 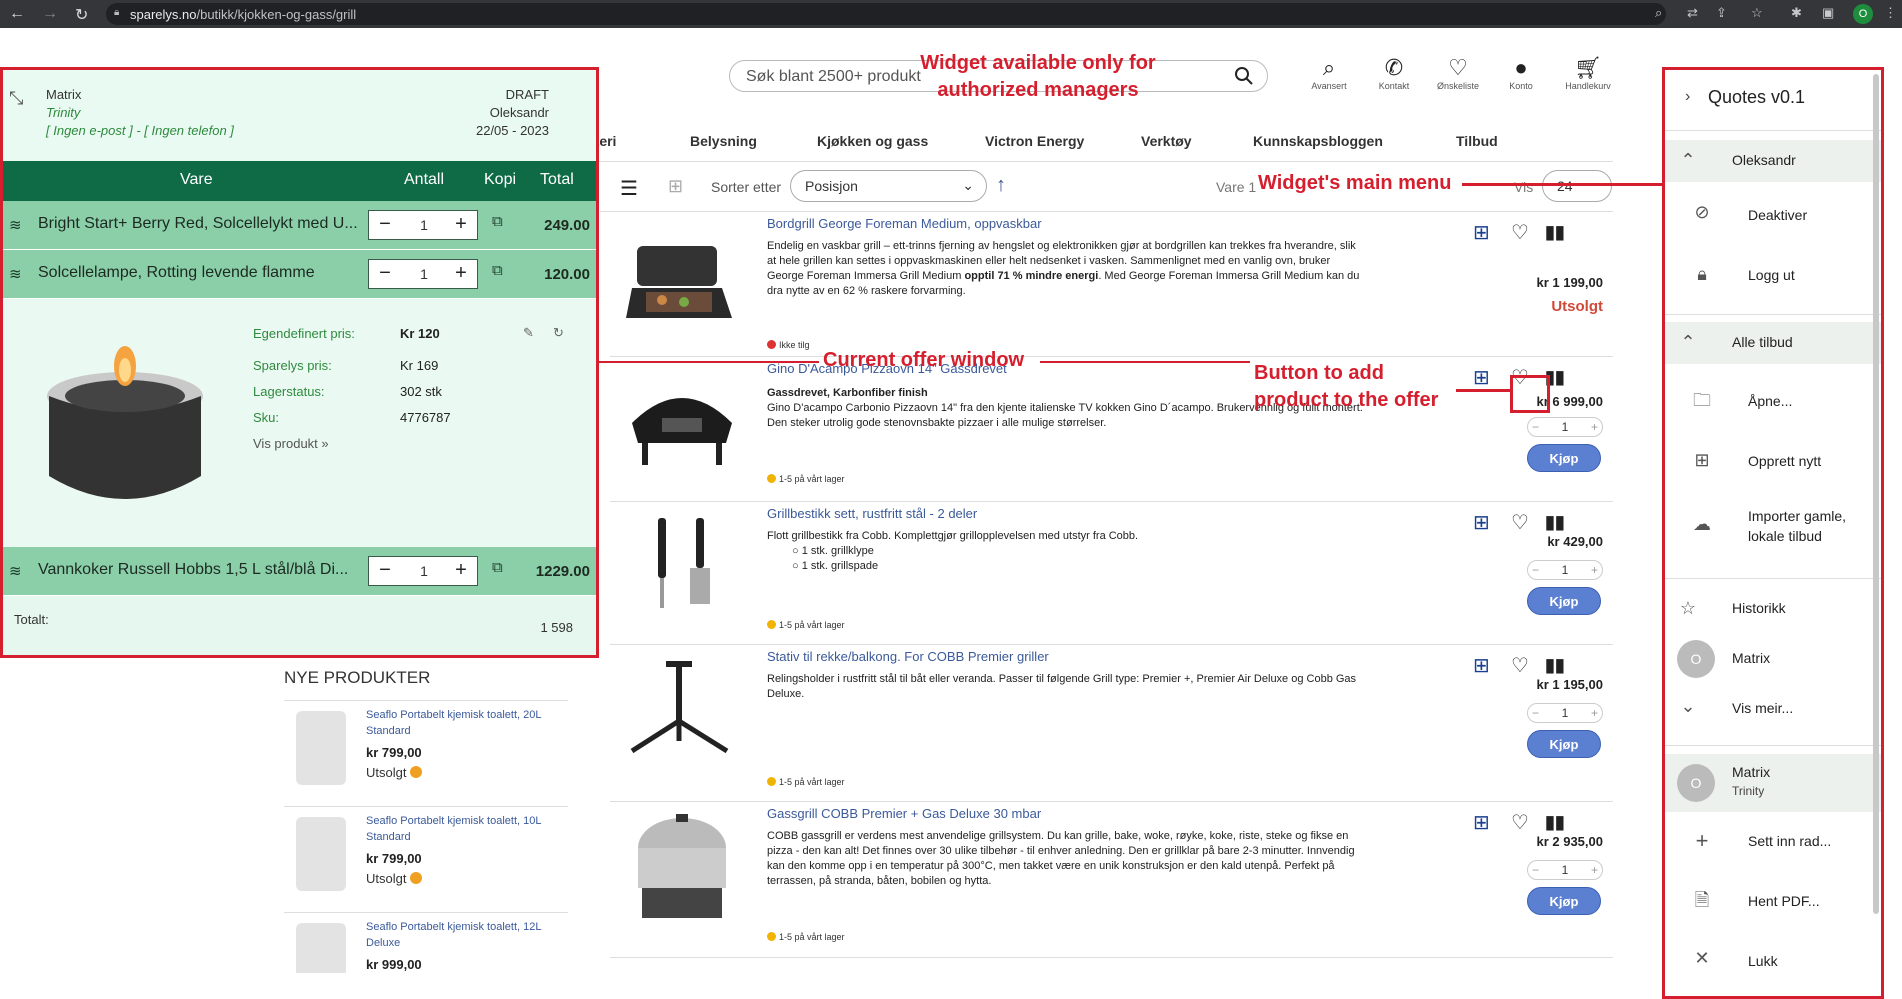 What do you see at coordinates (420, 333) in the screenshot?
I see `custom-price-value: Kr 120` at bounding box center [420, 333].